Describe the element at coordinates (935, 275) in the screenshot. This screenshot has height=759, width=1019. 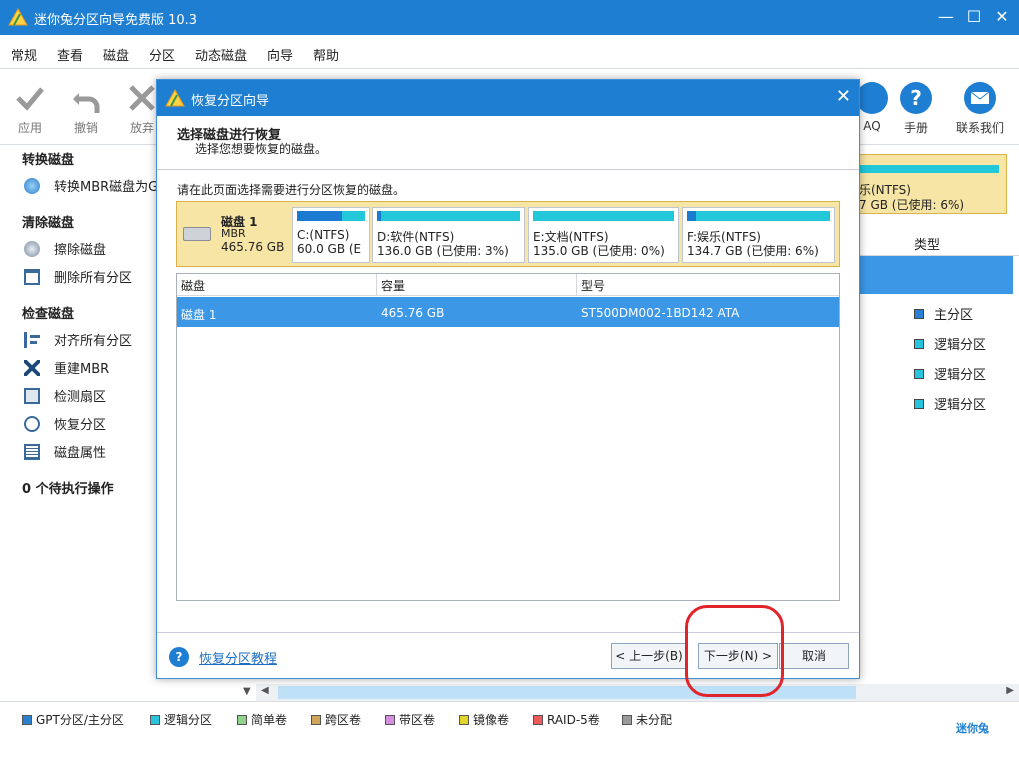
I see `selected-row` at that location.